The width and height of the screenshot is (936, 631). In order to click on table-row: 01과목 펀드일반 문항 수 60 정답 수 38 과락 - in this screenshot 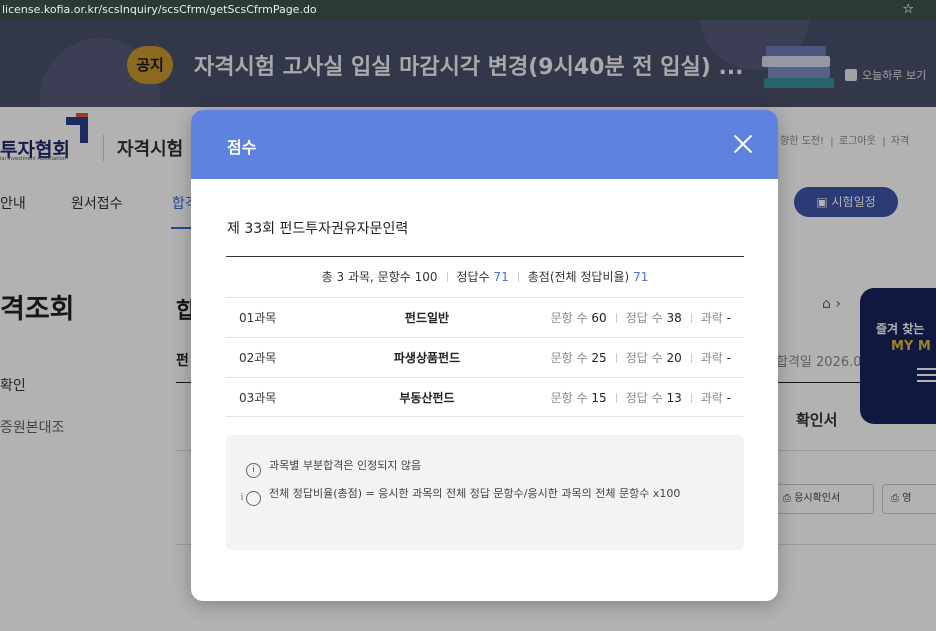, I will do `click(485, 317)`.